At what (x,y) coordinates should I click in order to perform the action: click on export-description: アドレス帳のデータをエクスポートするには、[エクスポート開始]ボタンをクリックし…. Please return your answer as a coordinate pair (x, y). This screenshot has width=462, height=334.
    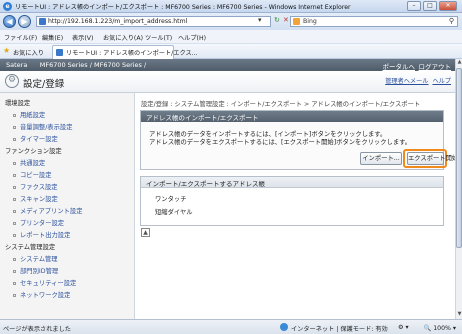
    Looking at the image, I should click on (280, 142).